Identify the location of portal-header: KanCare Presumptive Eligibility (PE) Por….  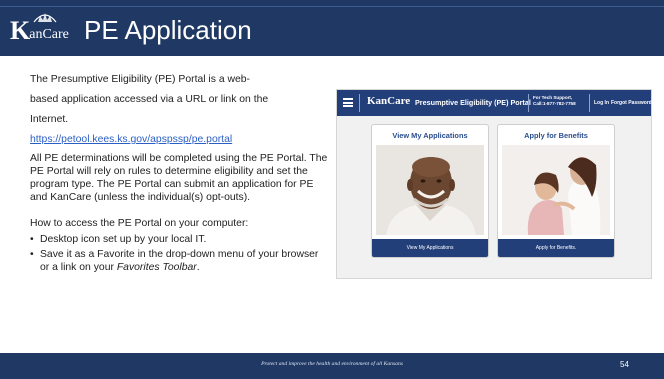
(494, 103).